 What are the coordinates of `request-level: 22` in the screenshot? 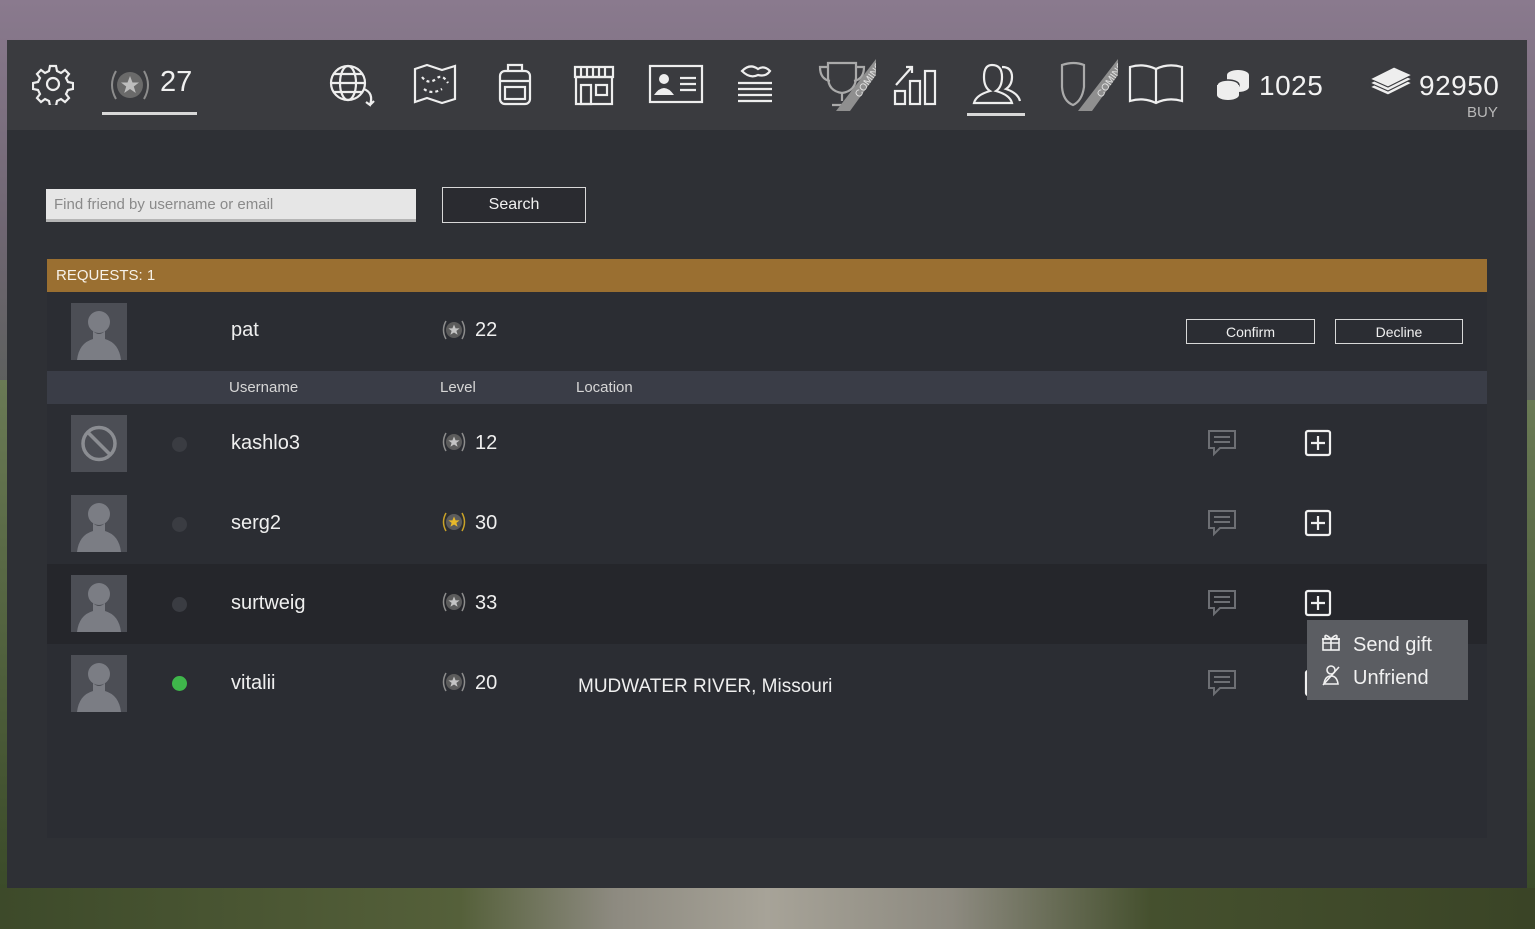 It's located at (486, 330).